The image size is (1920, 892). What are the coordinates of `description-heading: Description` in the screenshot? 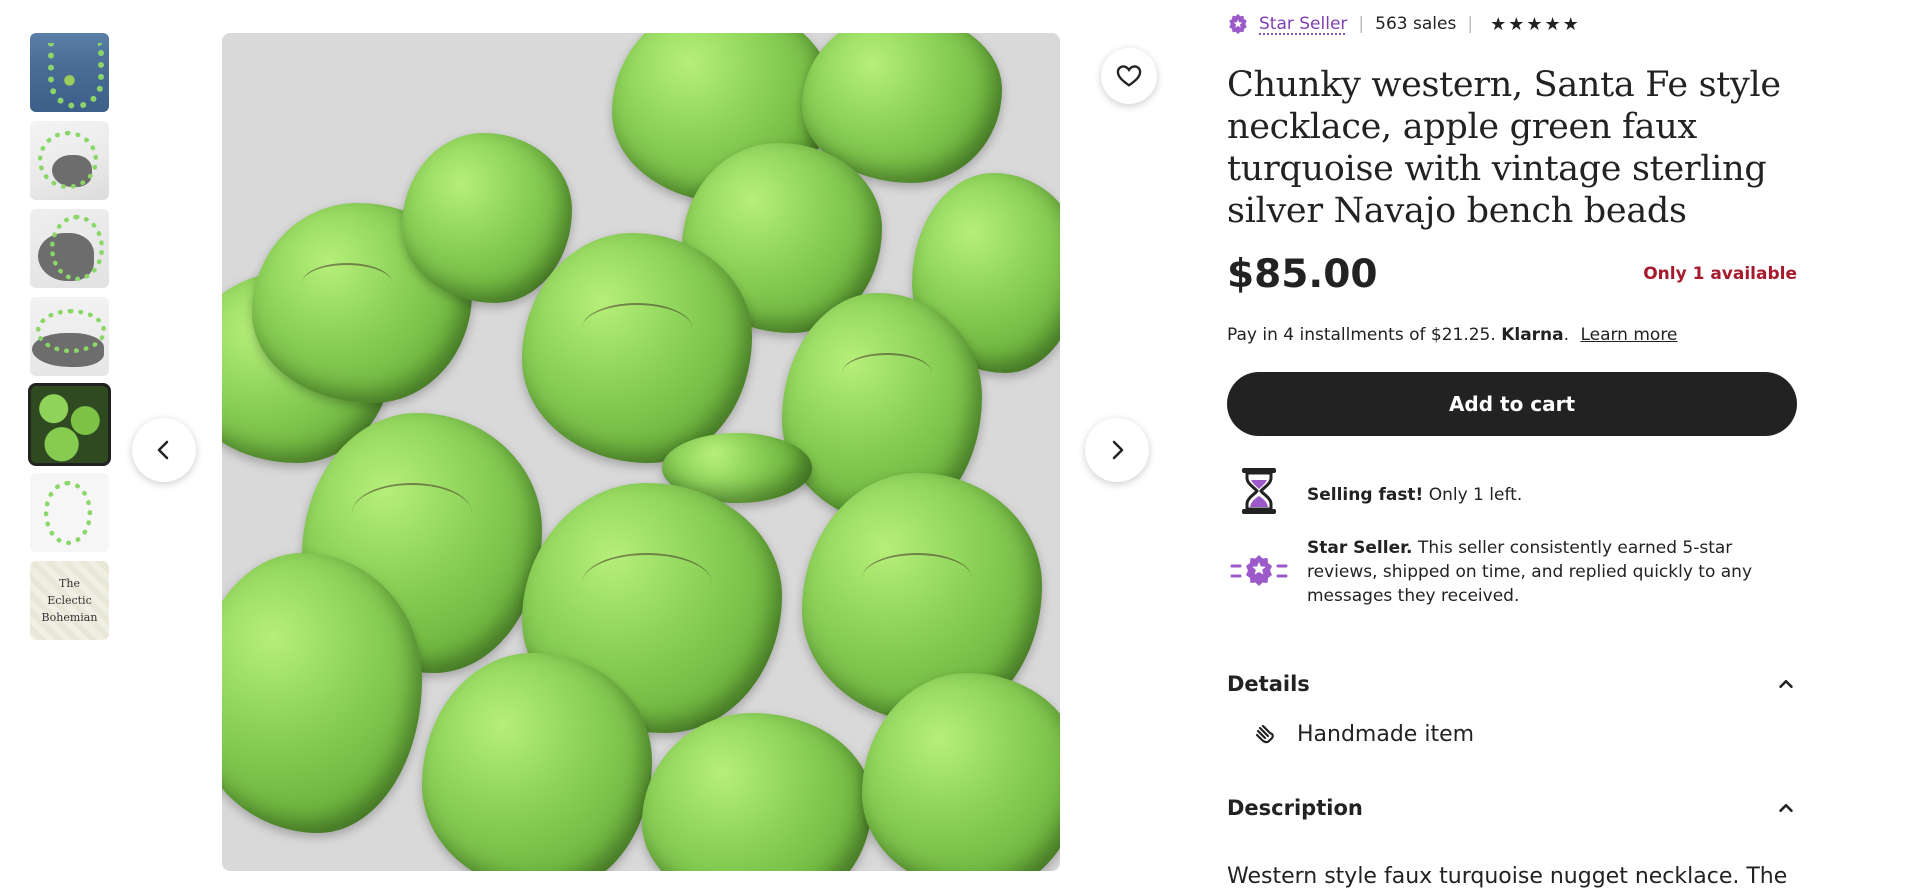 It's located at (1295, 808).